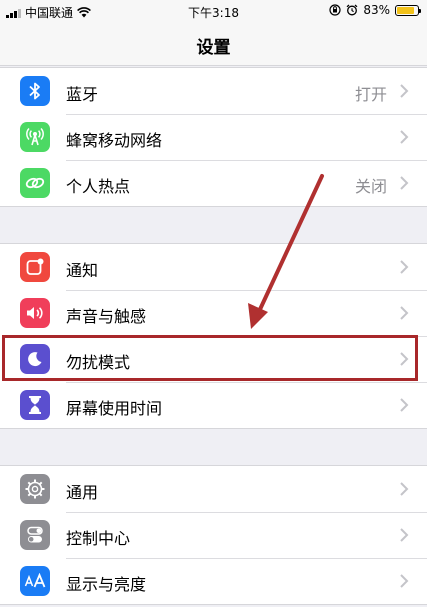  I want to click on settings-row-notifications: 通知, so click(213, 267).